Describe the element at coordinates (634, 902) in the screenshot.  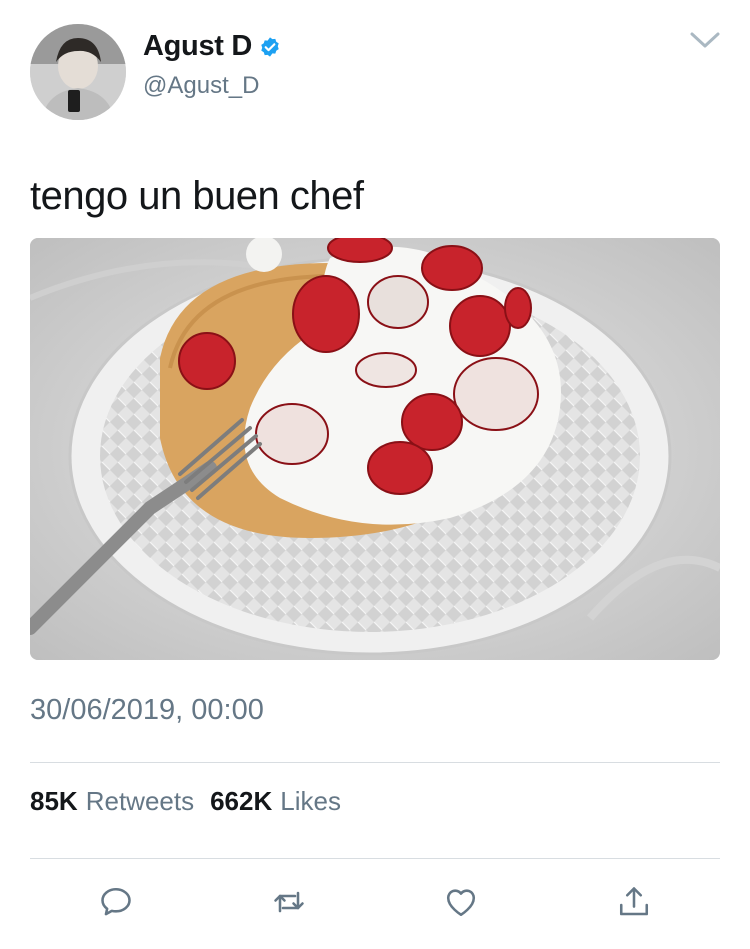
I see `share-icon` at that location.